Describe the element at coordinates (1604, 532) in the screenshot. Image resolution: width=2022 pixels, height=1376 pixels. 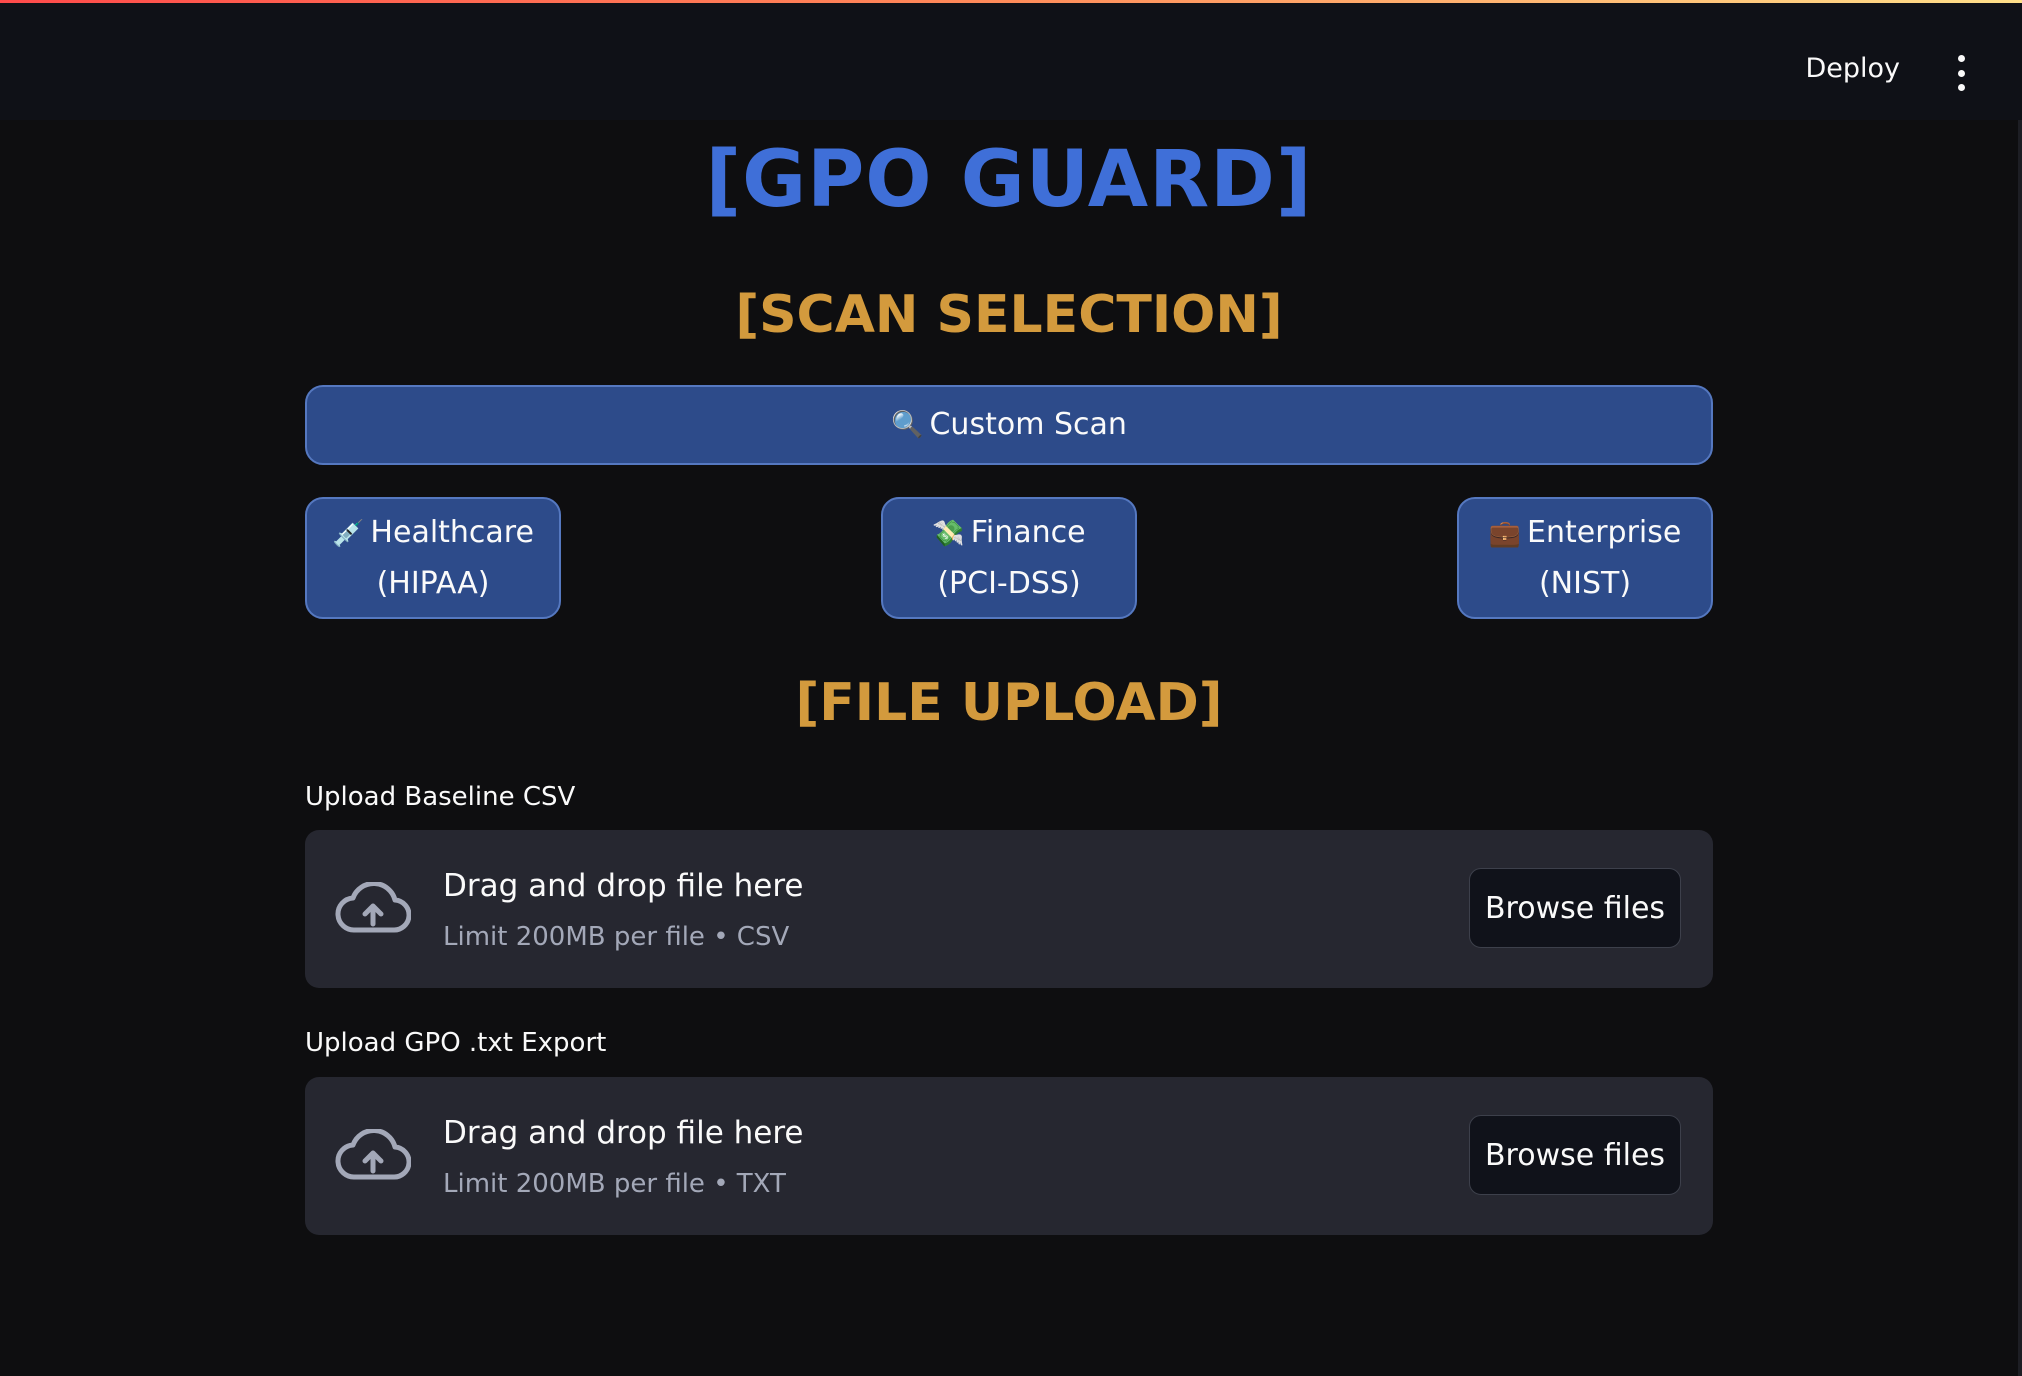
I see `enterprise-label: Enterprise` at that location.